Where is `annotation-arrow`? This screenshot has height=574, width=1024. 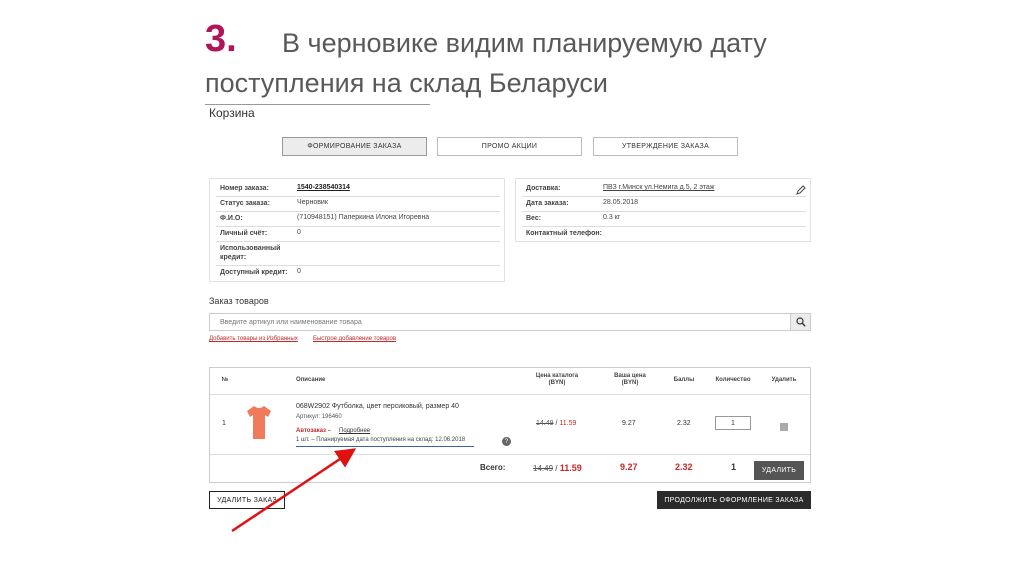 annotation-arrow is located at coordinates (294, 490).